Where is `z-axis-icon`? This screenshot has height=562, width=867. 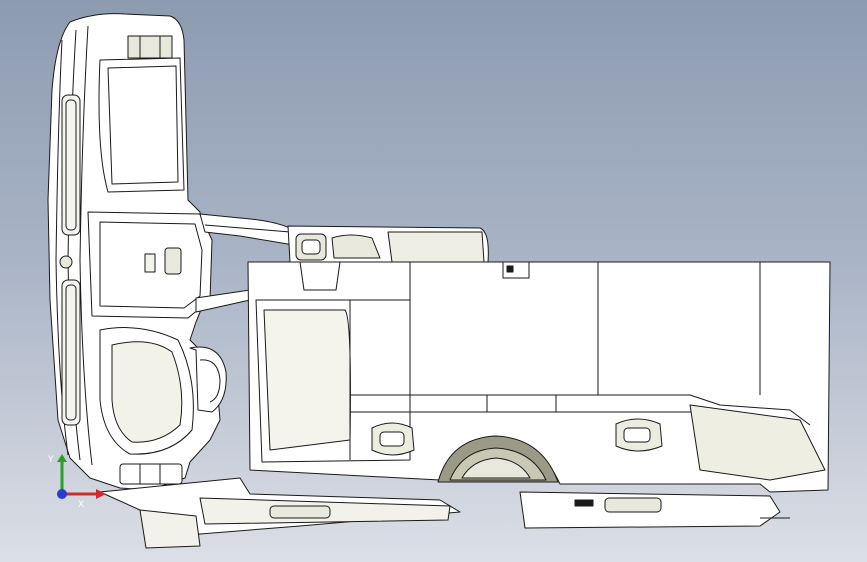
z-axis-icon is located at coordinates (62, 494).